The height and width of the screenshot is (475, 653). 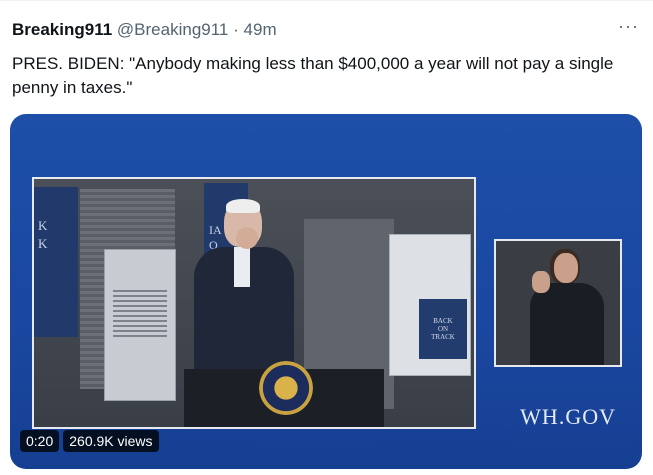 I want to click on author-name: Breaking911, so click(x=62, y=29).